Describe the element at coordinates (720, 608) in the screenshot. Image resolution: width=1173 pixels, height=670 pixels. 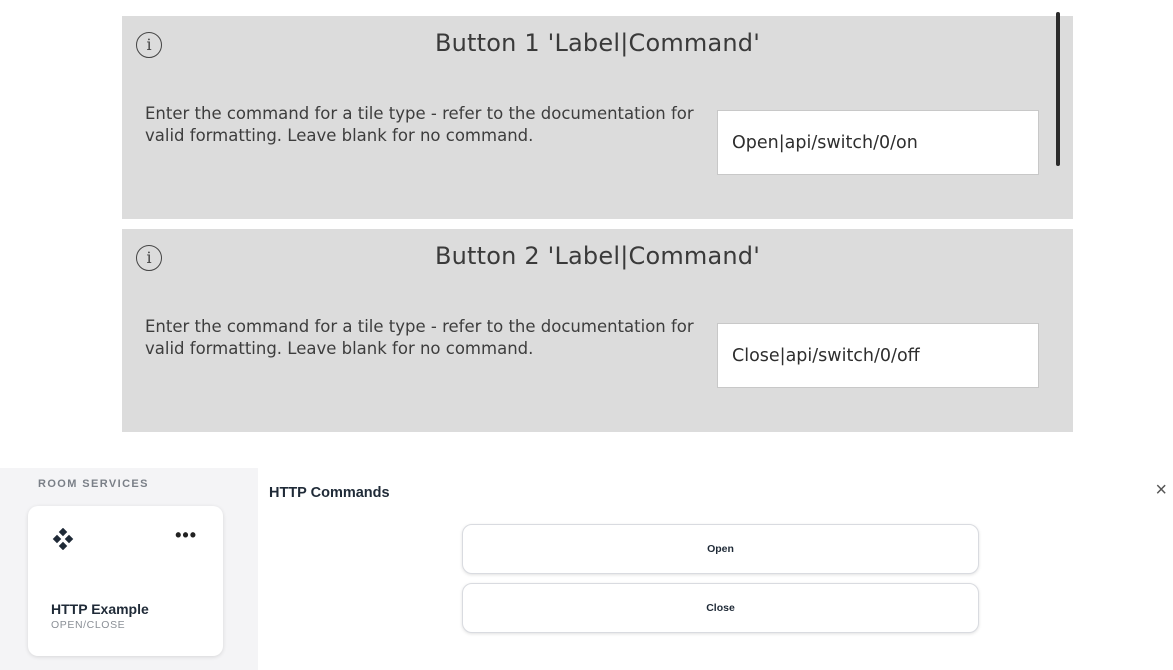
I see `close-button: Close` at that location.